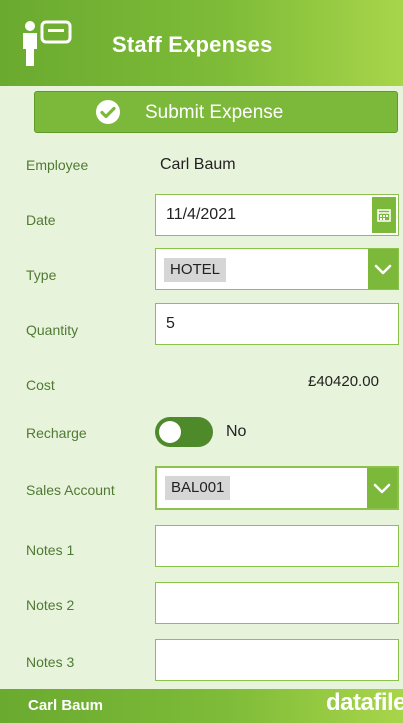 Image resolution: width=403 pixels, height=723 pixels. What do you see at coordinates (50, 662) in the screenshot?
I see `notes3-label: Notes 3` at bounding box center [50, 662].